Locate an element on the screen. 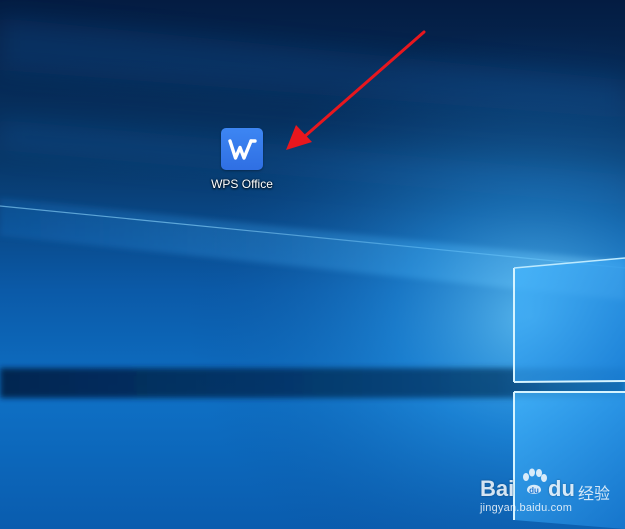  wps-office-shortcut: WPS Office is located at coordinates (242, 160).